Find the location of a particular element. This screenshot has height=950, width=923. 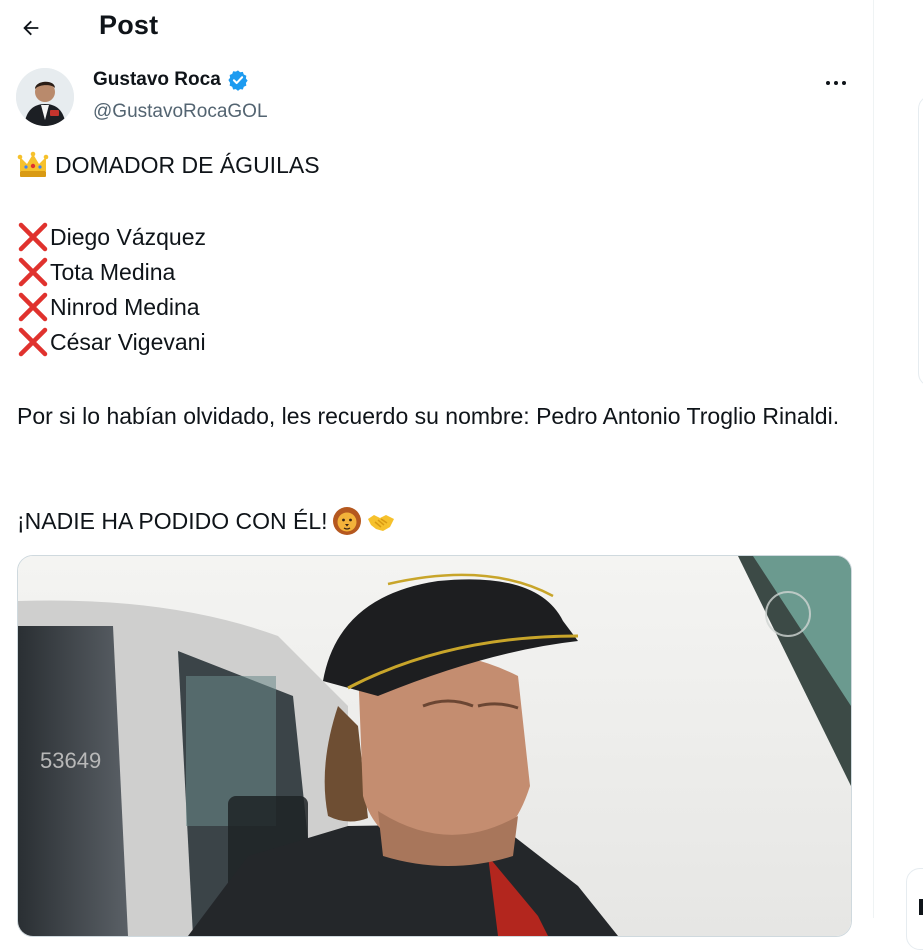

crossed-name-text: César Vigevani is located at coordinates (128, 342).